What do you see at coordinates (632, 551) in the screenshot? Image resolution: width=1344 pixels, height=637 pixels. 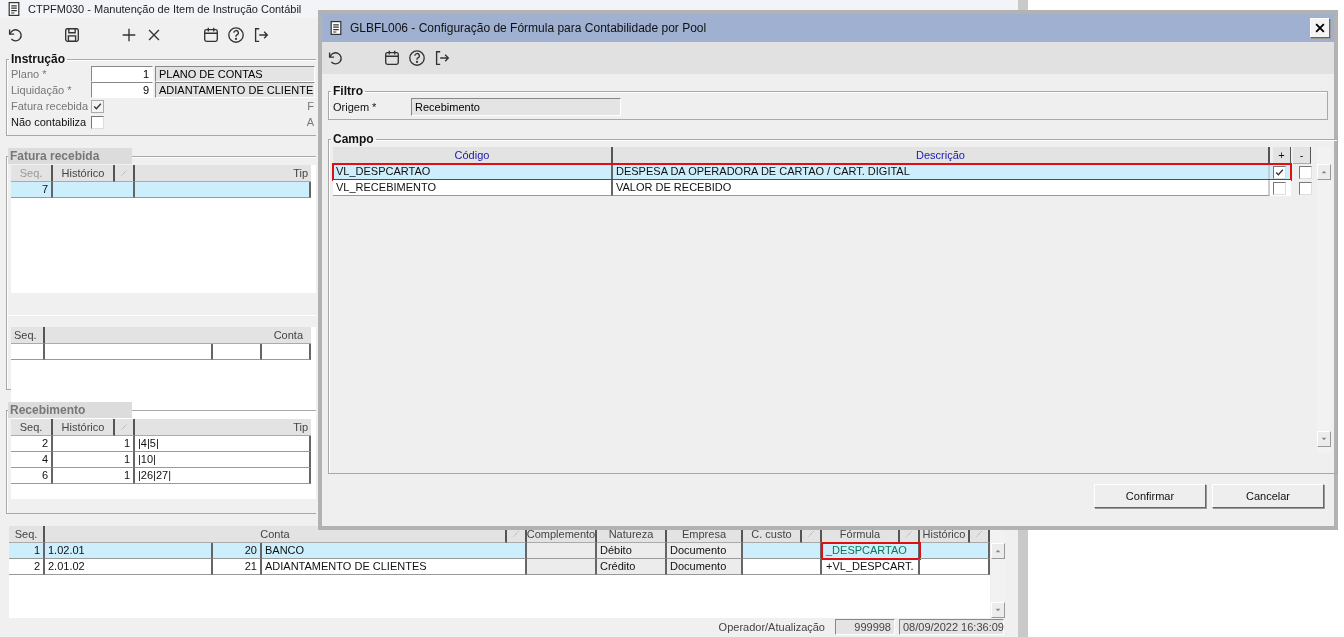 I see `table-cell: Débito` at bounding box center [632, 551].